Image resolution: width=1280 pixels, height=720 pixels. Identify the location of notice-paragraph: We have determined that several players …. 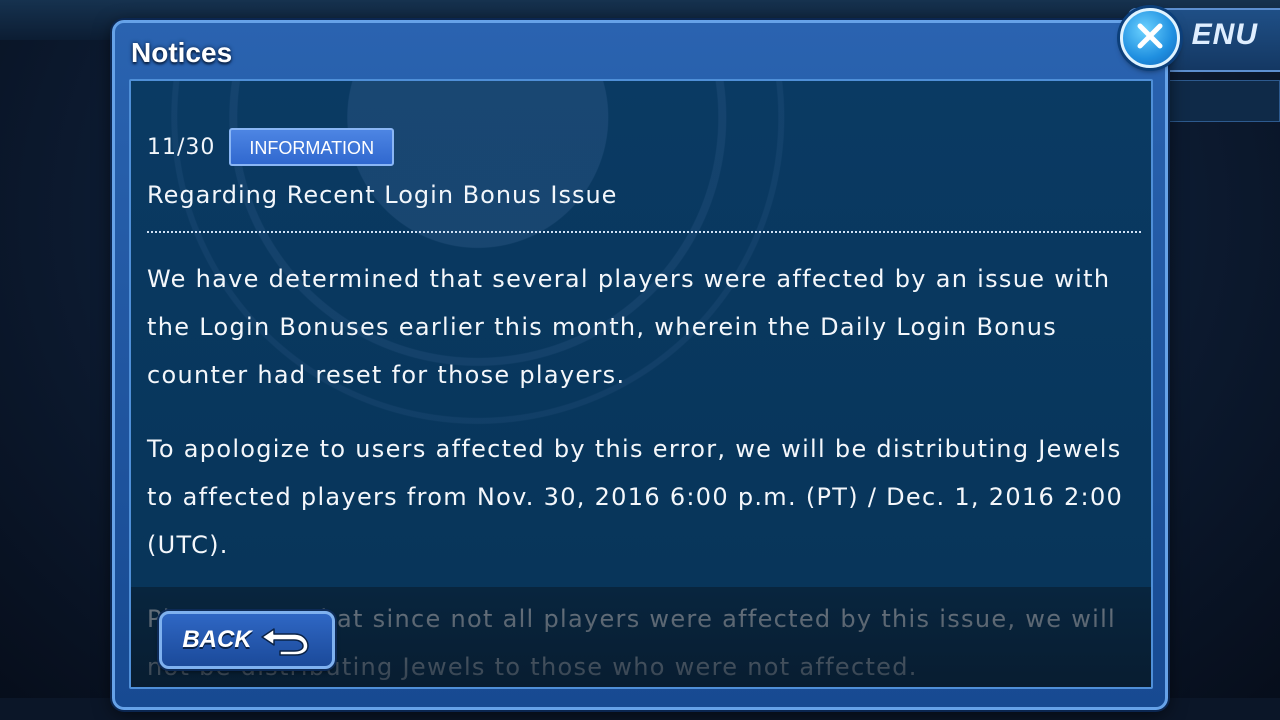
(629, 327).